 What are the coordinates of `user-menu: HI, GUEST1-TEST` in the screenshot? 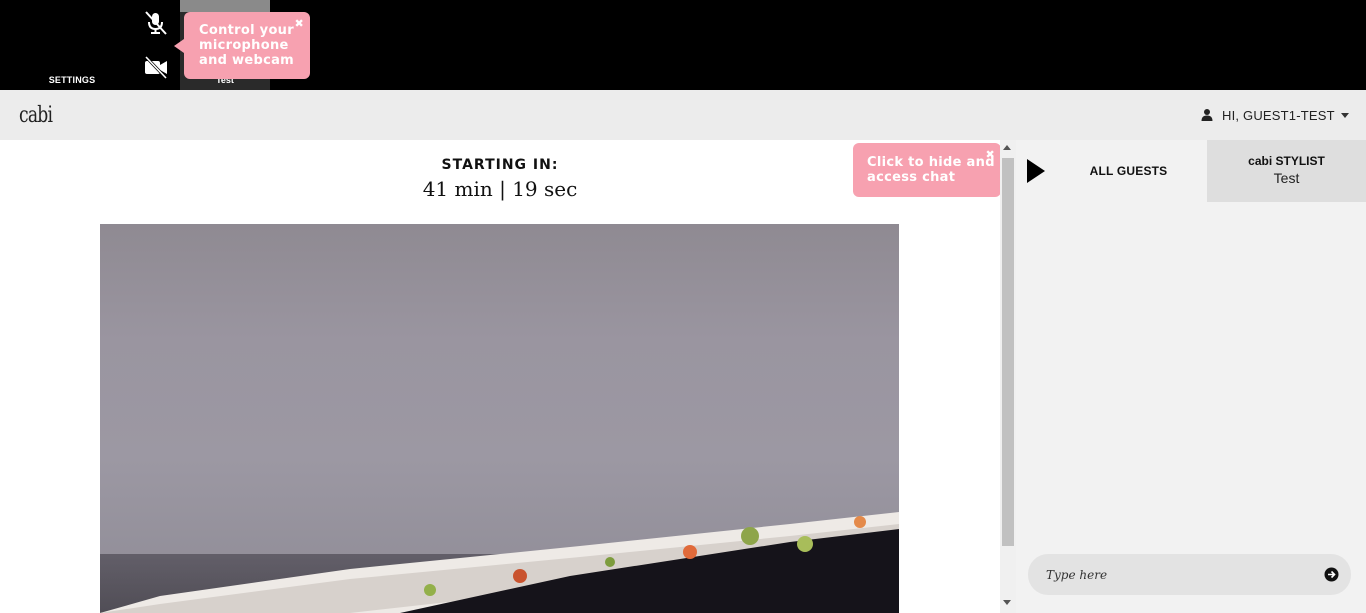 It's located at (1274, 115).